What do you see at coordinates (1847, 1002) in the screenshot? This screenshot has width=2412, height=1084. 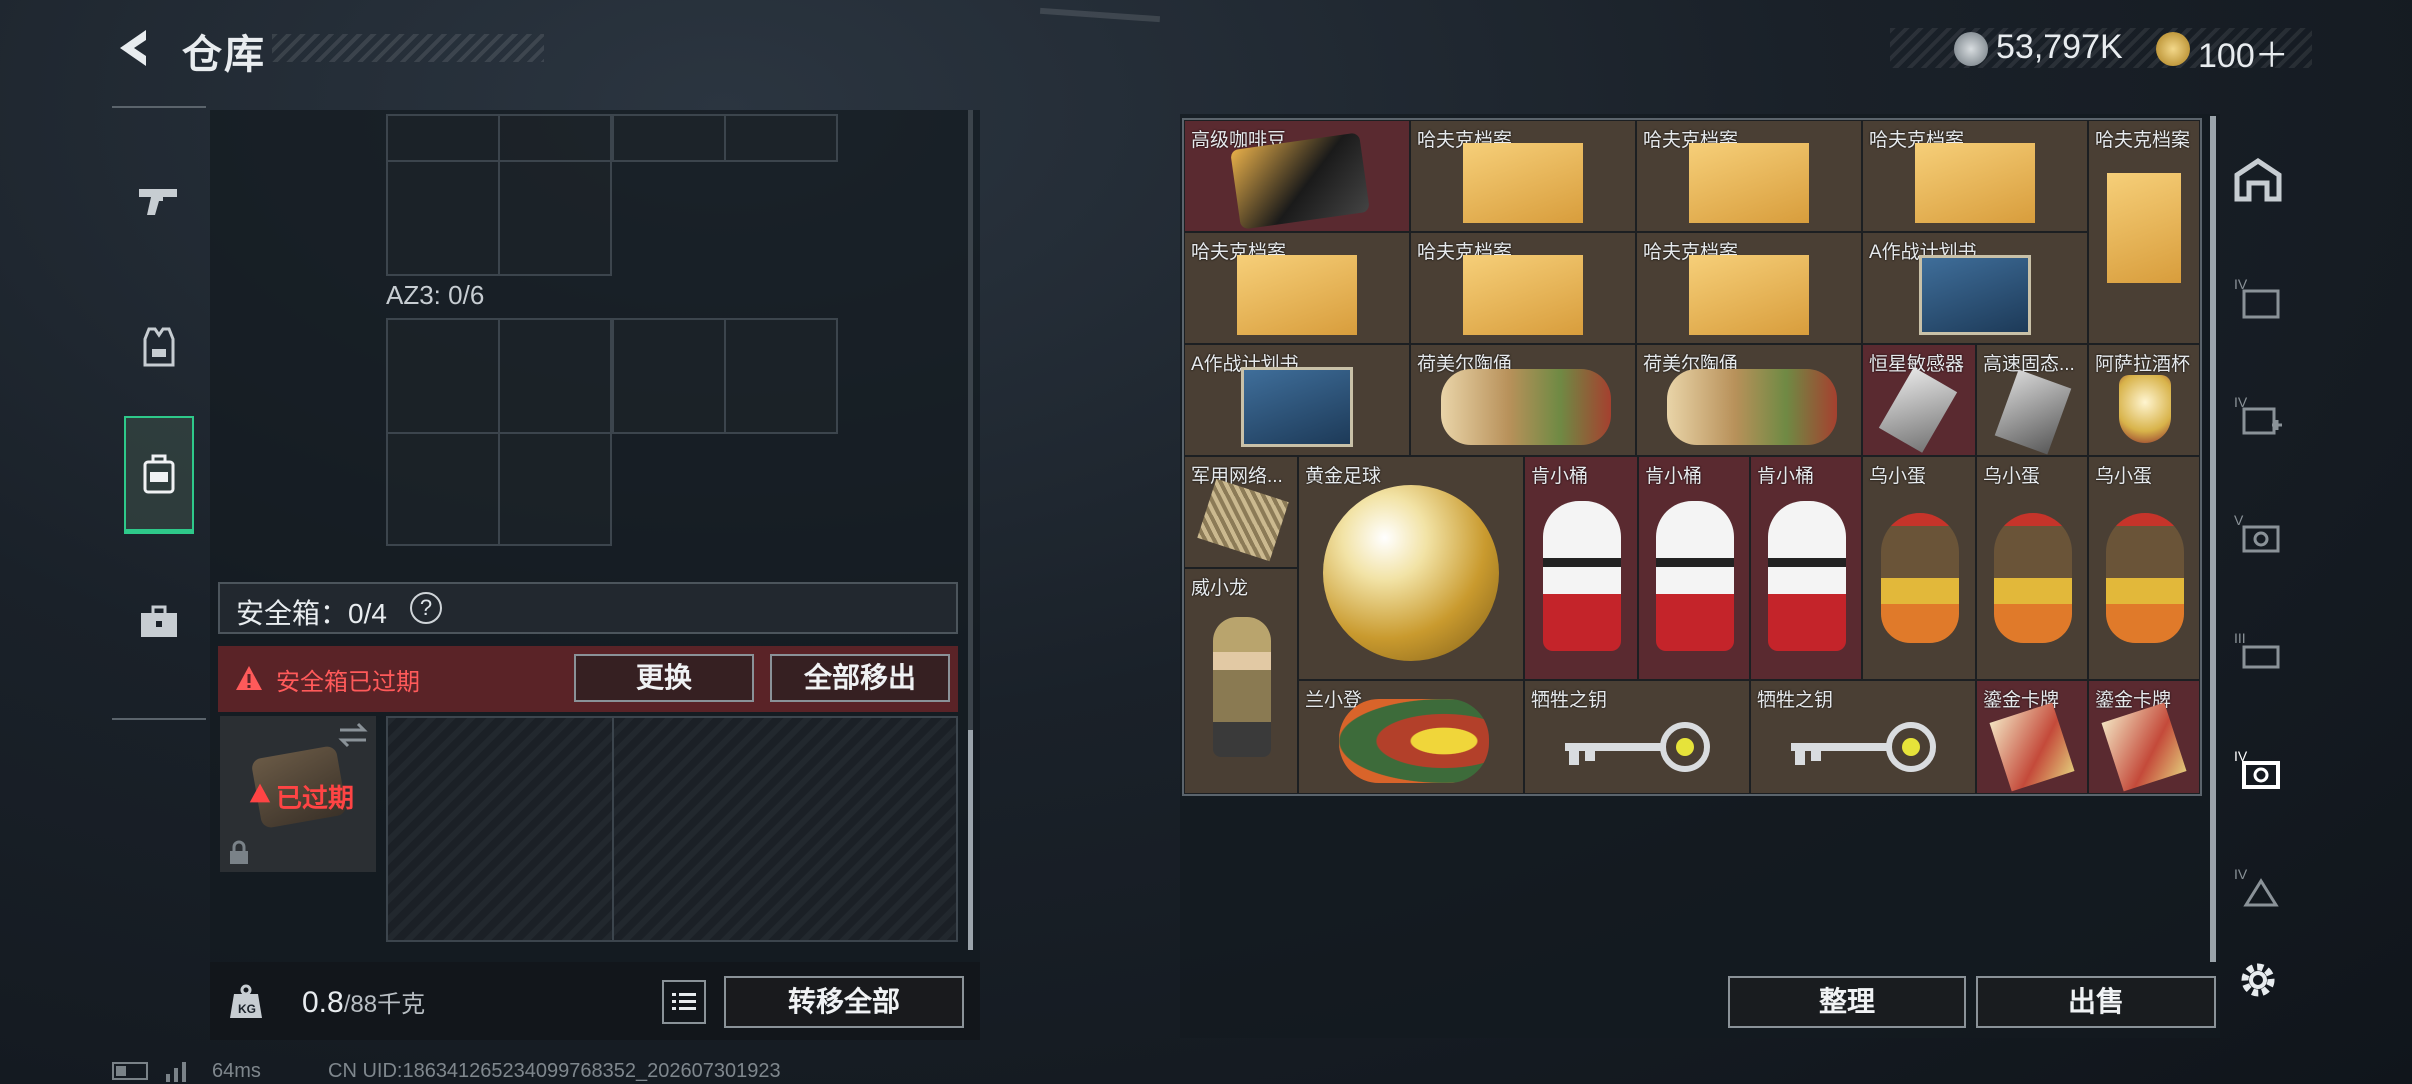 I see `sort-button: 整理` at bounding box center [1847, 1002].